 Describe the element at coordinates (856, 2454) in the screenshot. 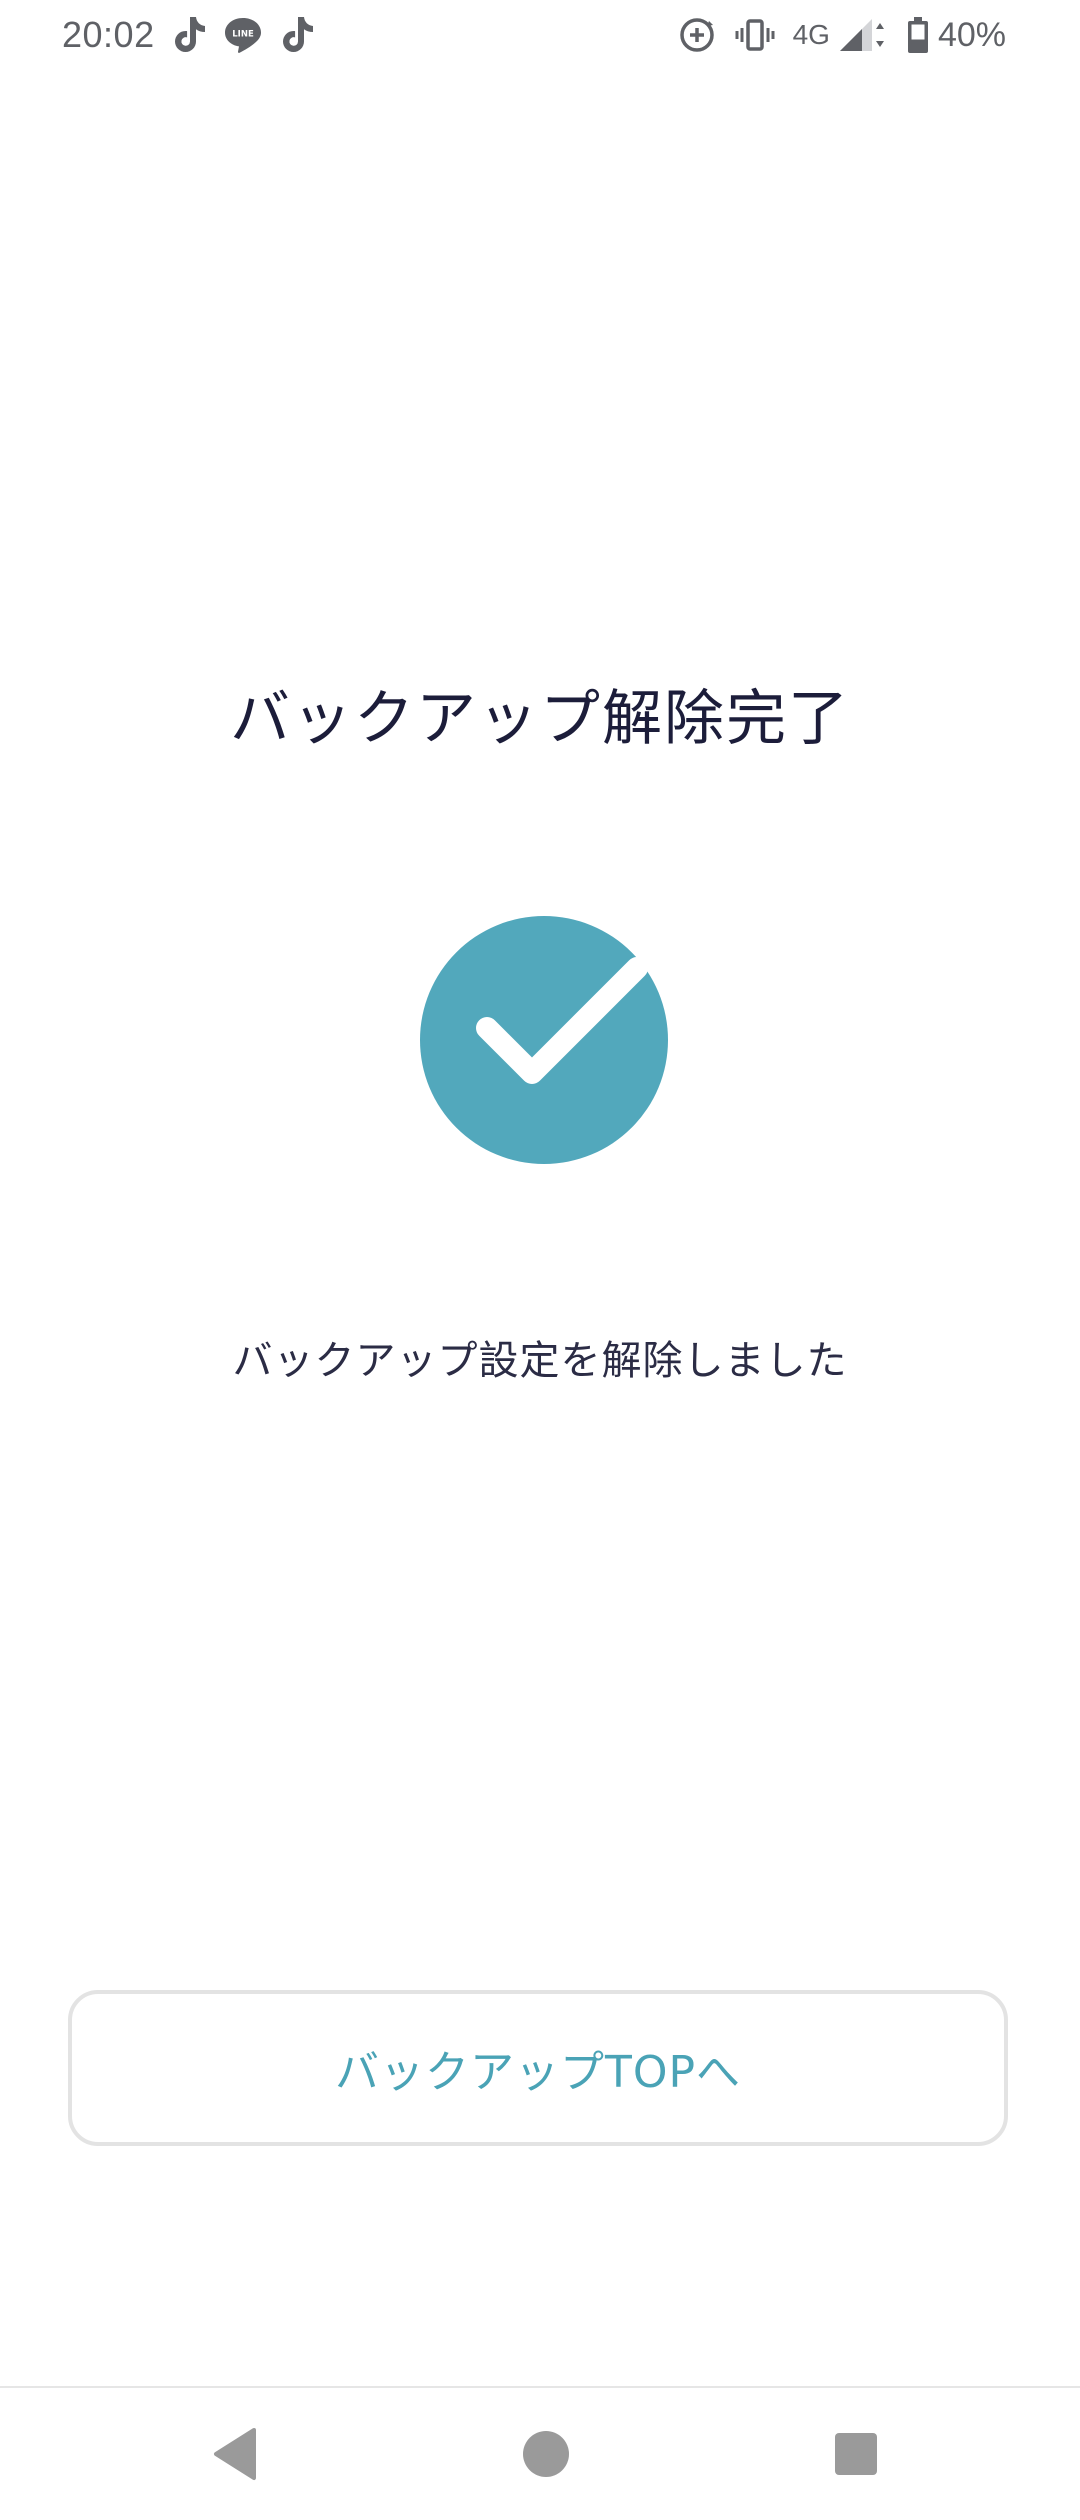

I see `recents-icon` at that location.